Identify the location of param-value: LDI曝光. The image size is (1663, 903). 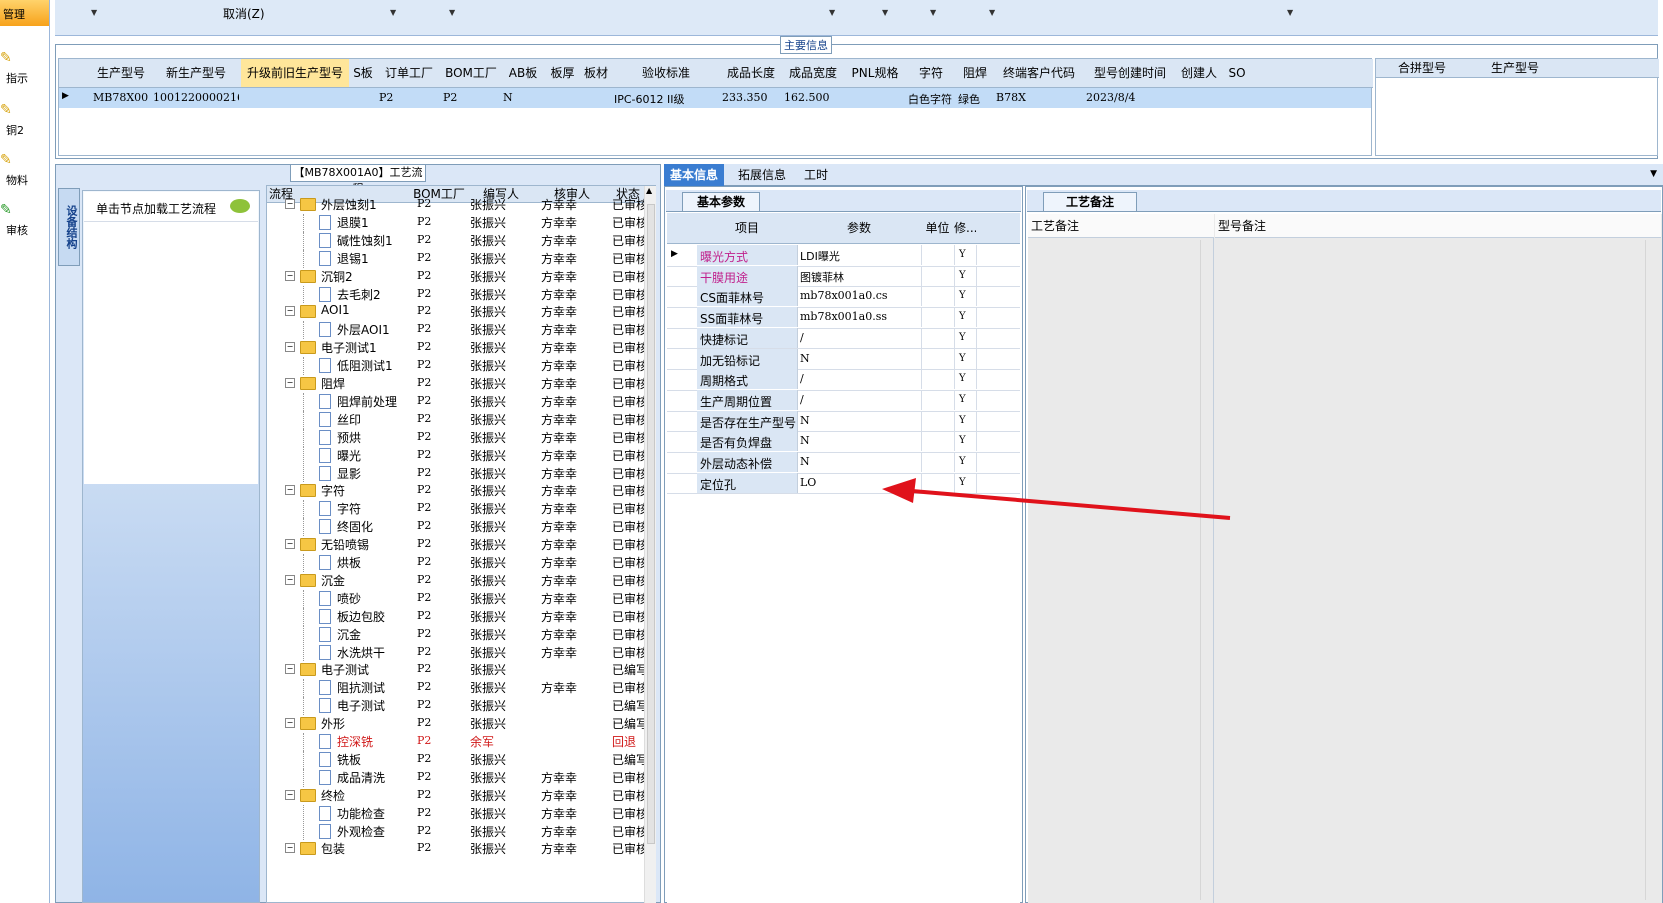
(820, 256).